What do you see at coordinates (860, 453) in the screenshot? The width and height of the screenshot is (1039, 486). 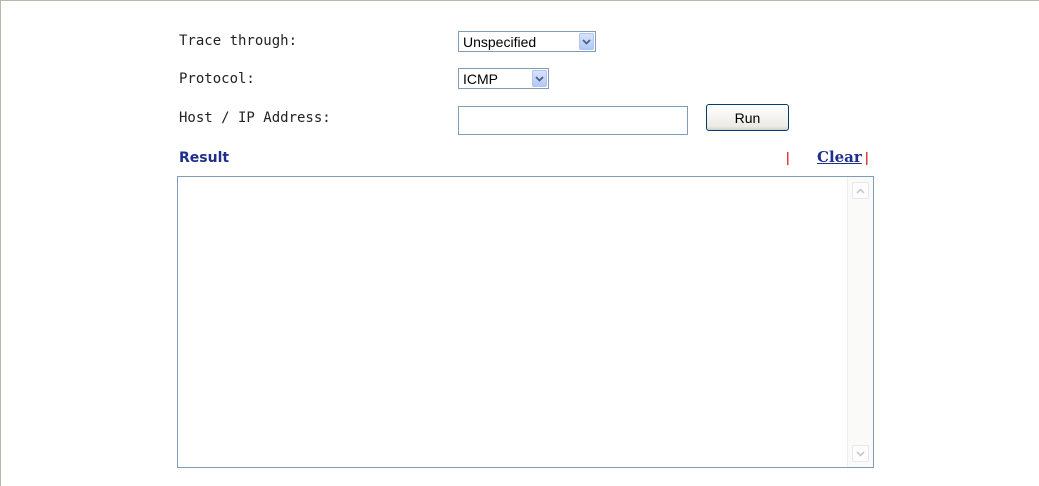 I see `arrow-down-icon` at bounding box center [860, 453].